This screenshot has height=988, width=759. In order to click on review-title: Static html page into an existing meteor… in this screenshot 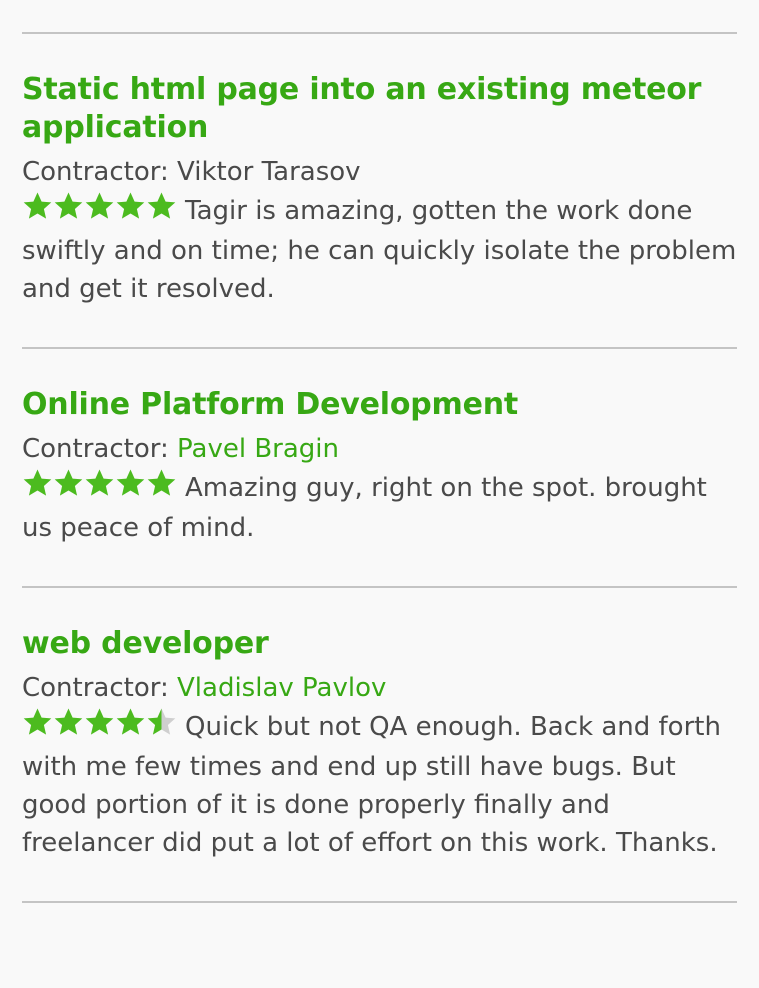, I will do `click(379, 109)`.